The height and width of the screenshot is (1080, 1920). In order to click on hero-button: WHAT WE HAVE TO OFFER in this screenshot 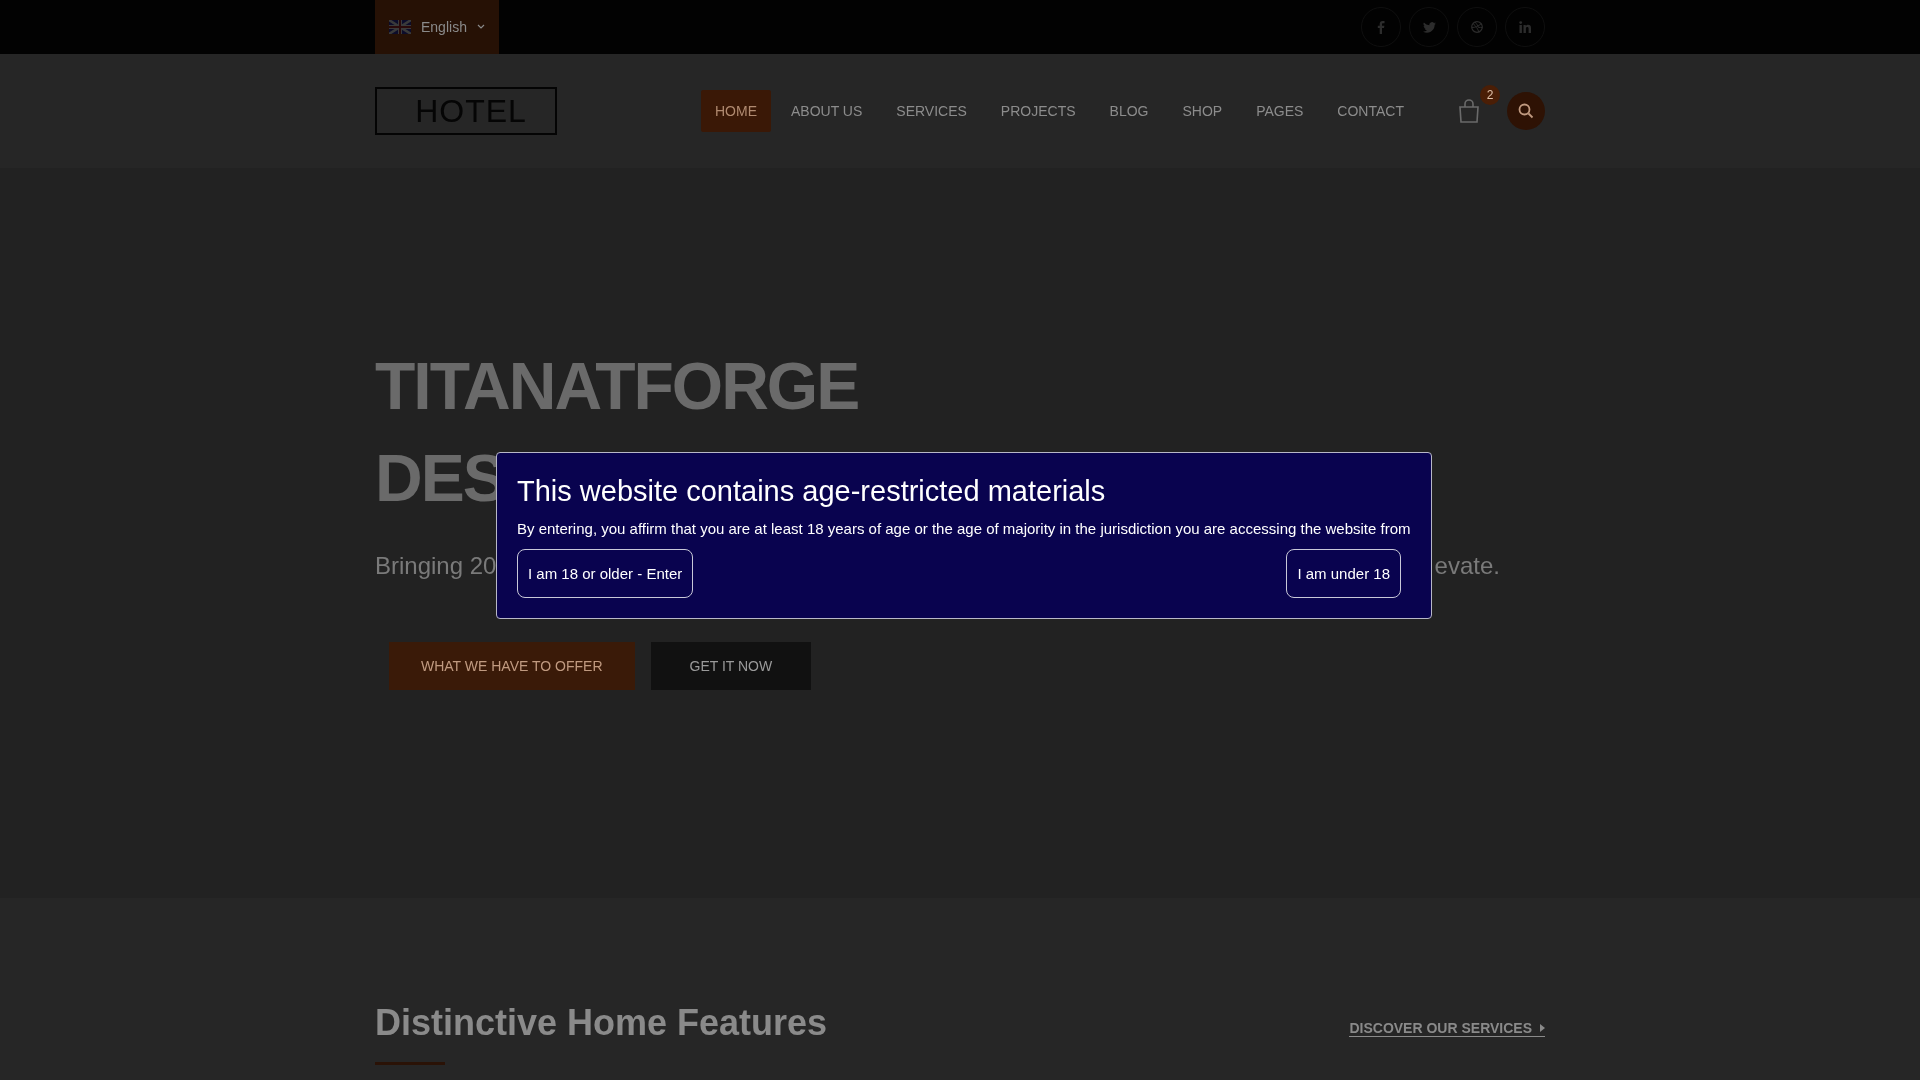, I will do `click(512, 666)`.